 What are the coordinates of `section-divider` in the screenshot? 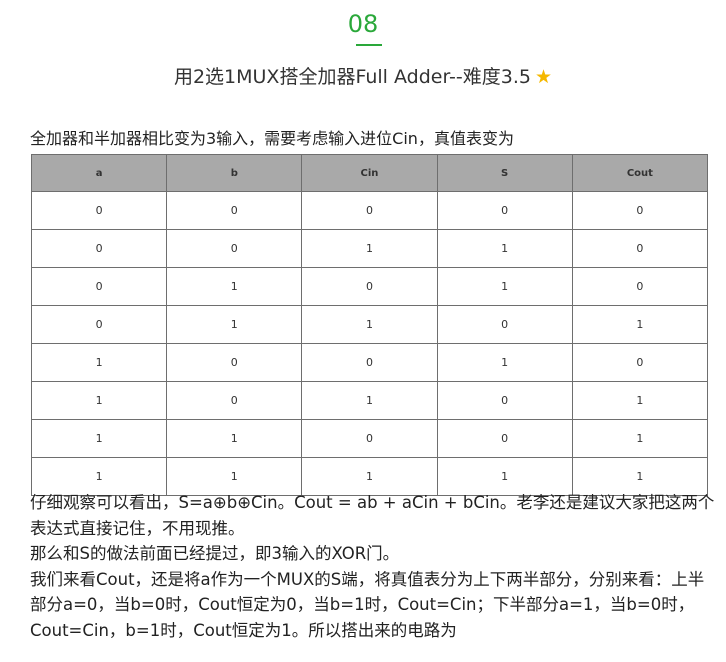 It's located at (369, 45).